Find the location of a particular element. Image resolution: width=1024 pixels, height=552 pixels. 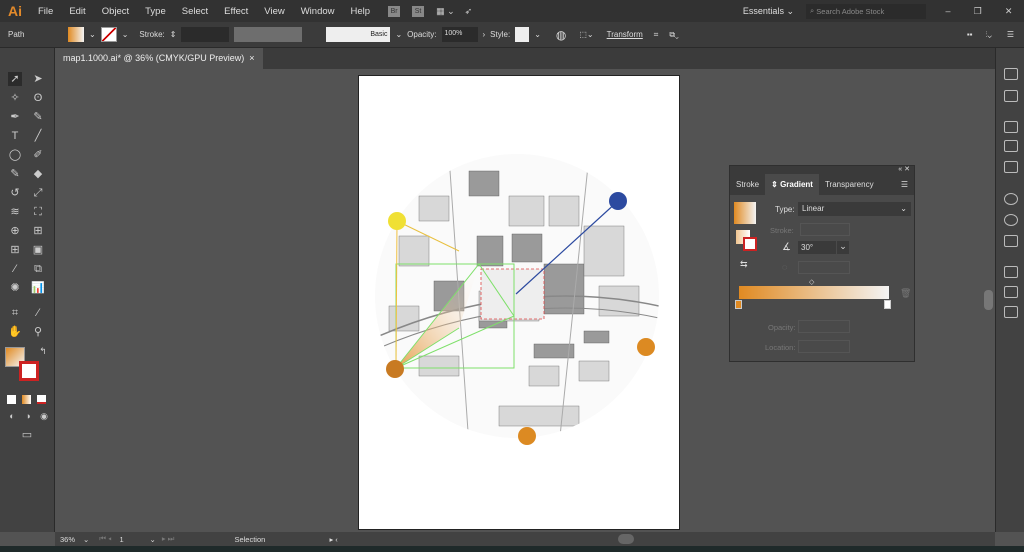

tab-transparency: Transparency is located at coordinates (849, 184).